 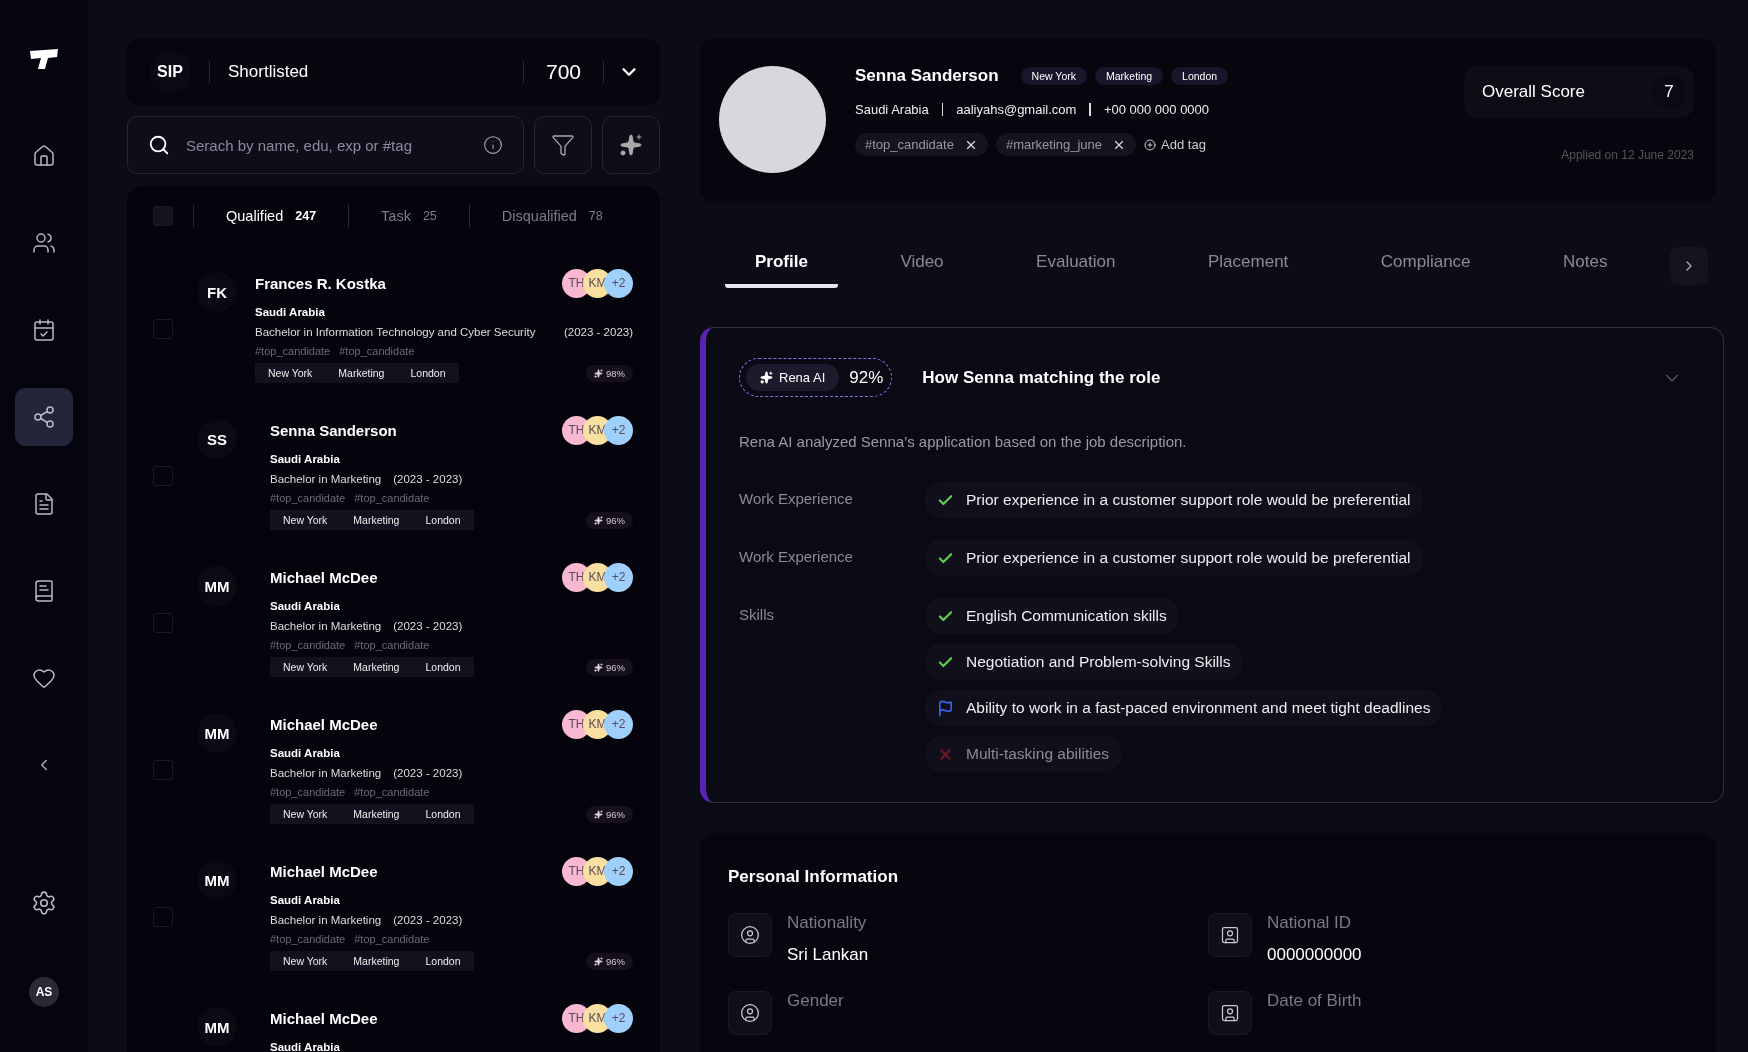 What do you see at coordinates (333, 430) in the screenshot?
I see `candidate-name: Senna Sanderson` at bounding box center [333, 430].